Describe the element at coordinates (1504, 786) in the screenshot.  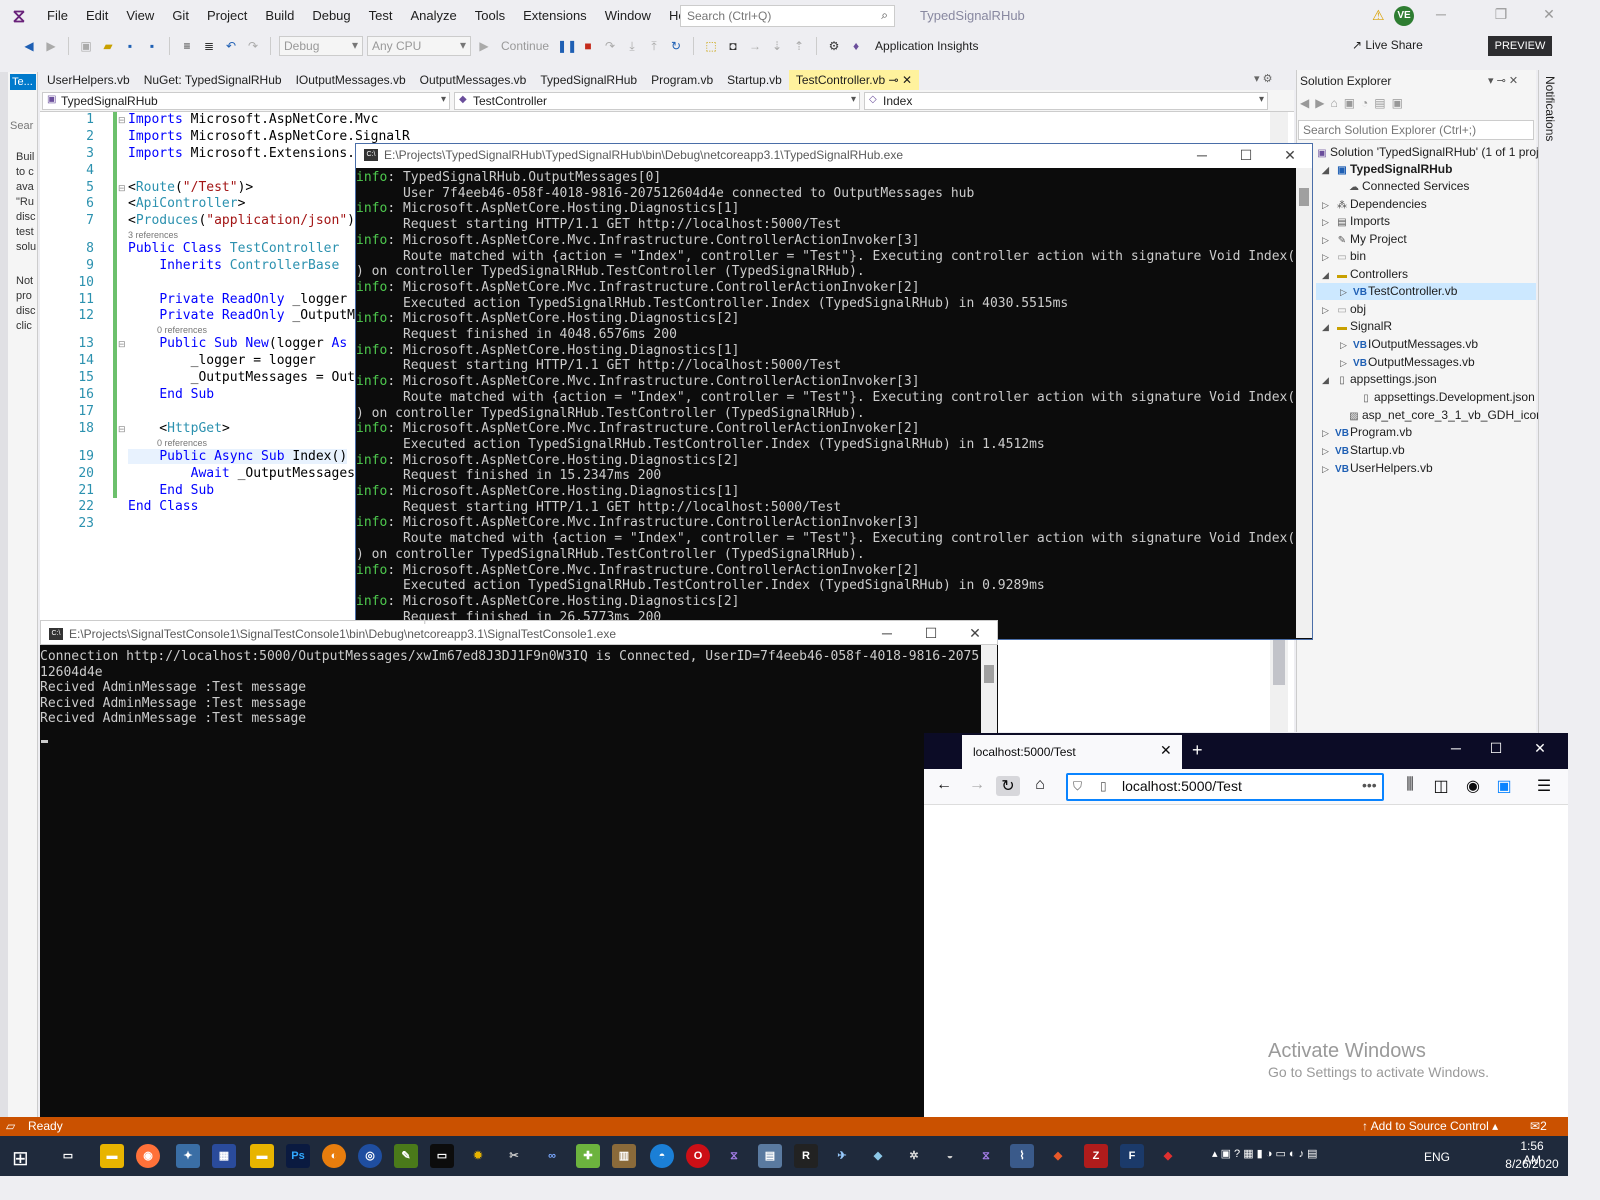
I see `pocket-save-icon: ▣` at that location.